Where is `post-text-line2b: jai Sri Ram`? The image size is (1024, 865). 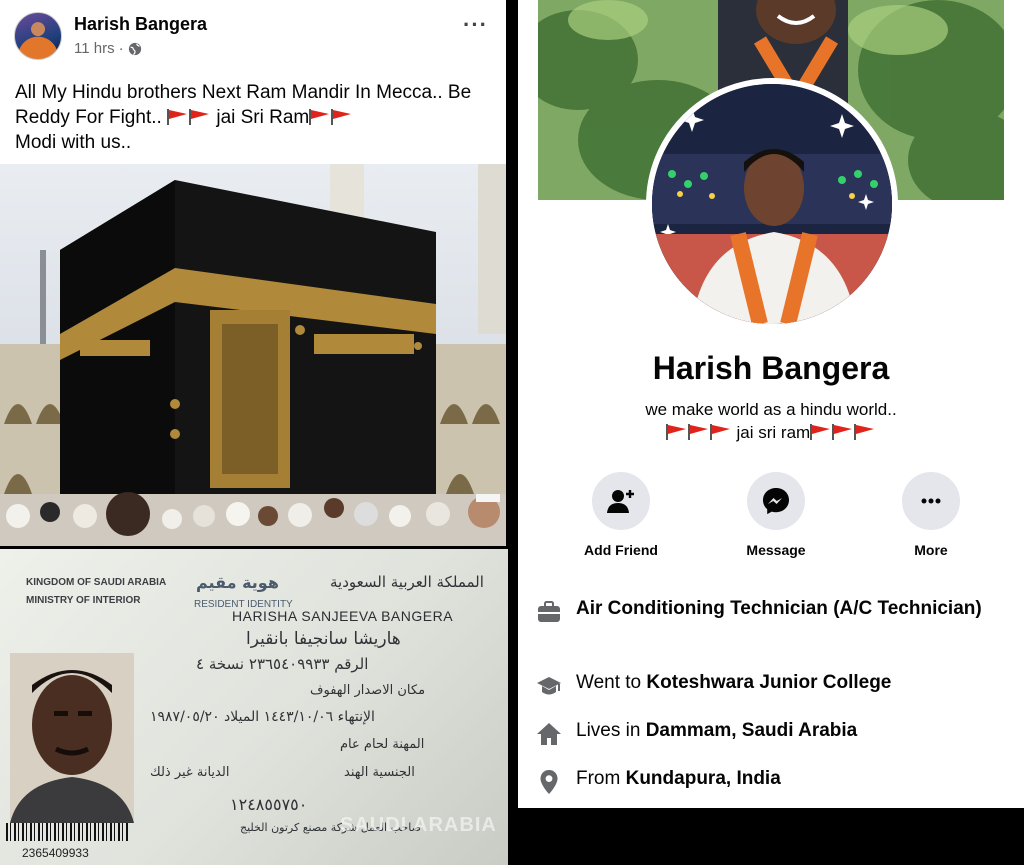
post-text-line2b: jai Sri Ram is located at coordinates (263, 117).